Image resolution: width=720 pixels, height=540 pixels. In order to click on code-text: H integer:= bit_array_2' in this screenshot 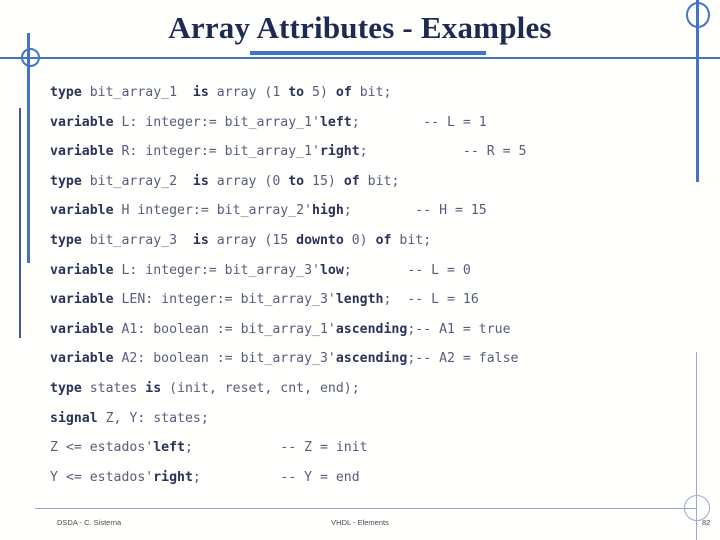, I will do `click(213, 211)`.